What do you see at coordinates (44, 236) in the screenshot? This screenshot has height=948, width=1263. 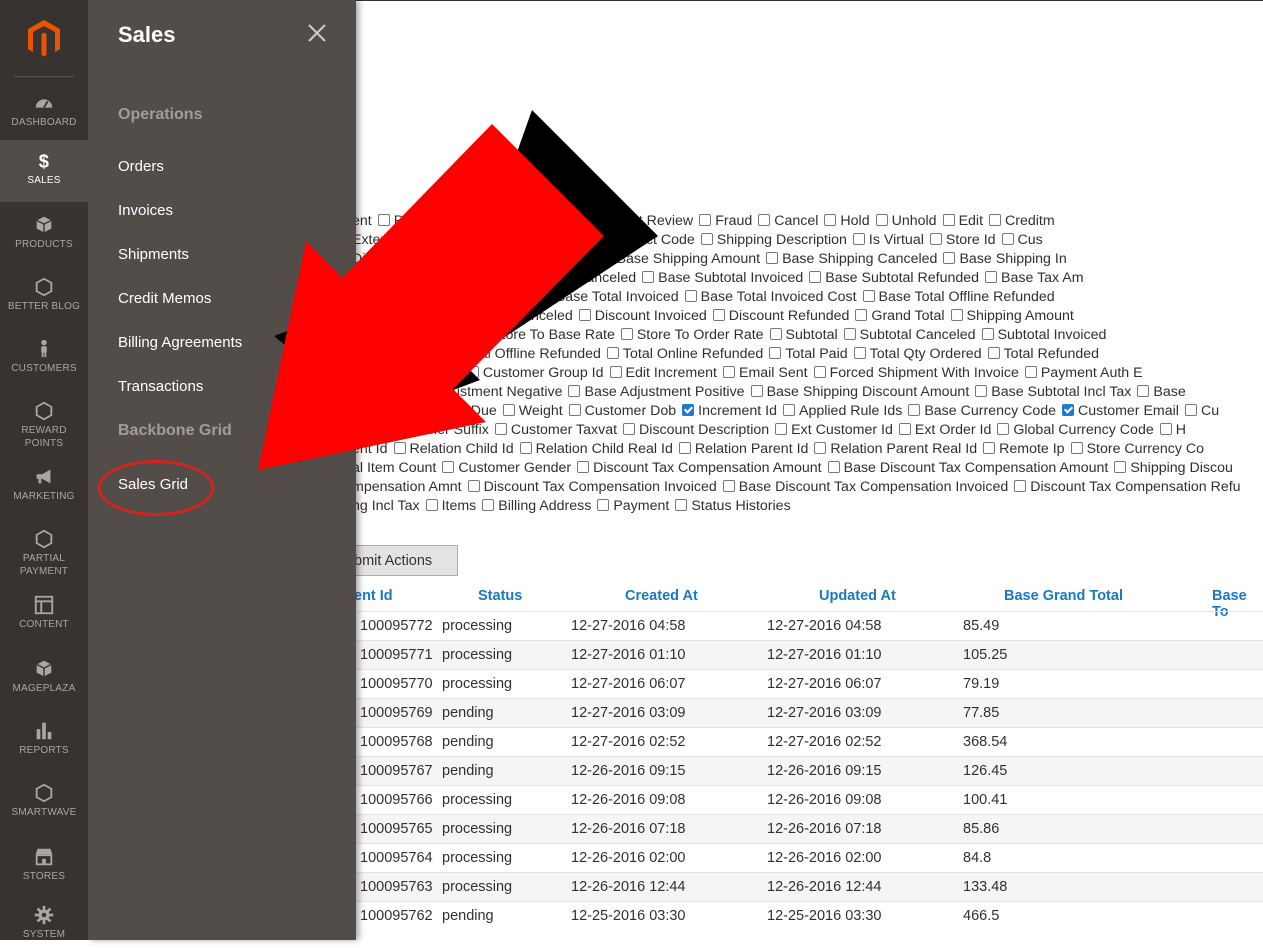 I see `nav-item-products: PRODUCTS` at bounding box center [44, 236].